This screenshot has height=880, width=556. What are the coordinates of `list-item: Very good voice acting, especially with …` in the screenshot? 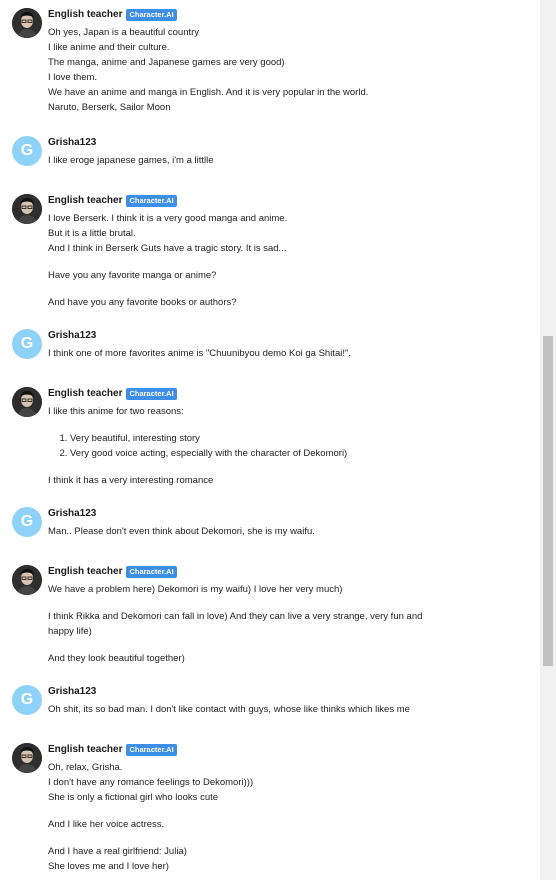 It's located at (279, 453).